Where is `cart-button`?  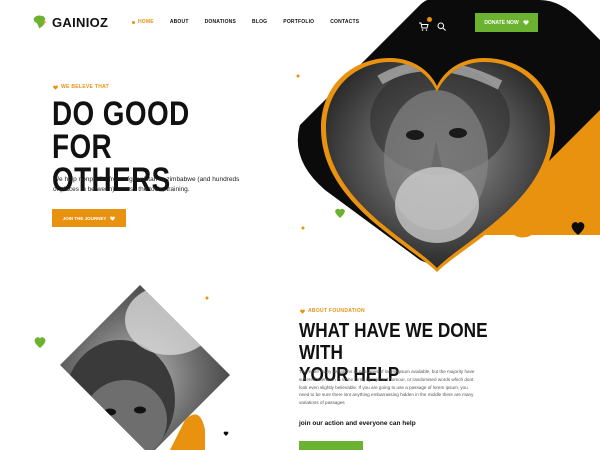 cart-button is located at coordinates (425, 24).